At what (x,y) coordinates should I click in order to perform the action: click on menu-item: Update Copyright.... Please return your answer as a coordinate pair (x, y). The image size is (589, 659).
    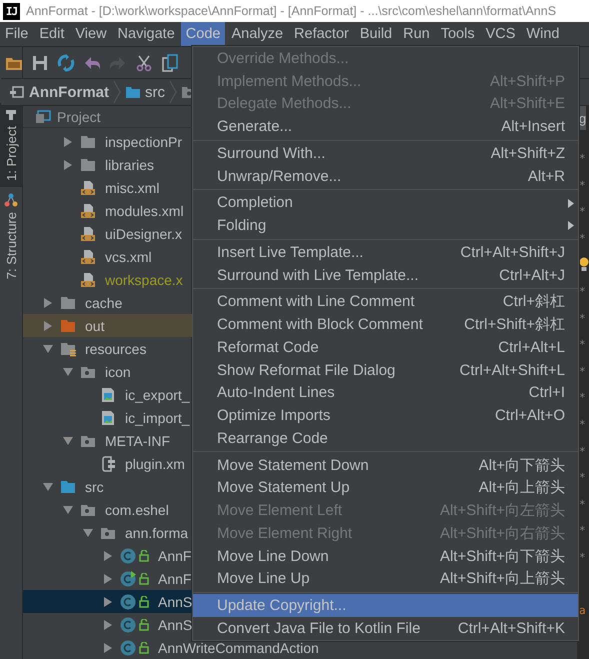
    Looking at the image, I should click on (385, 605).